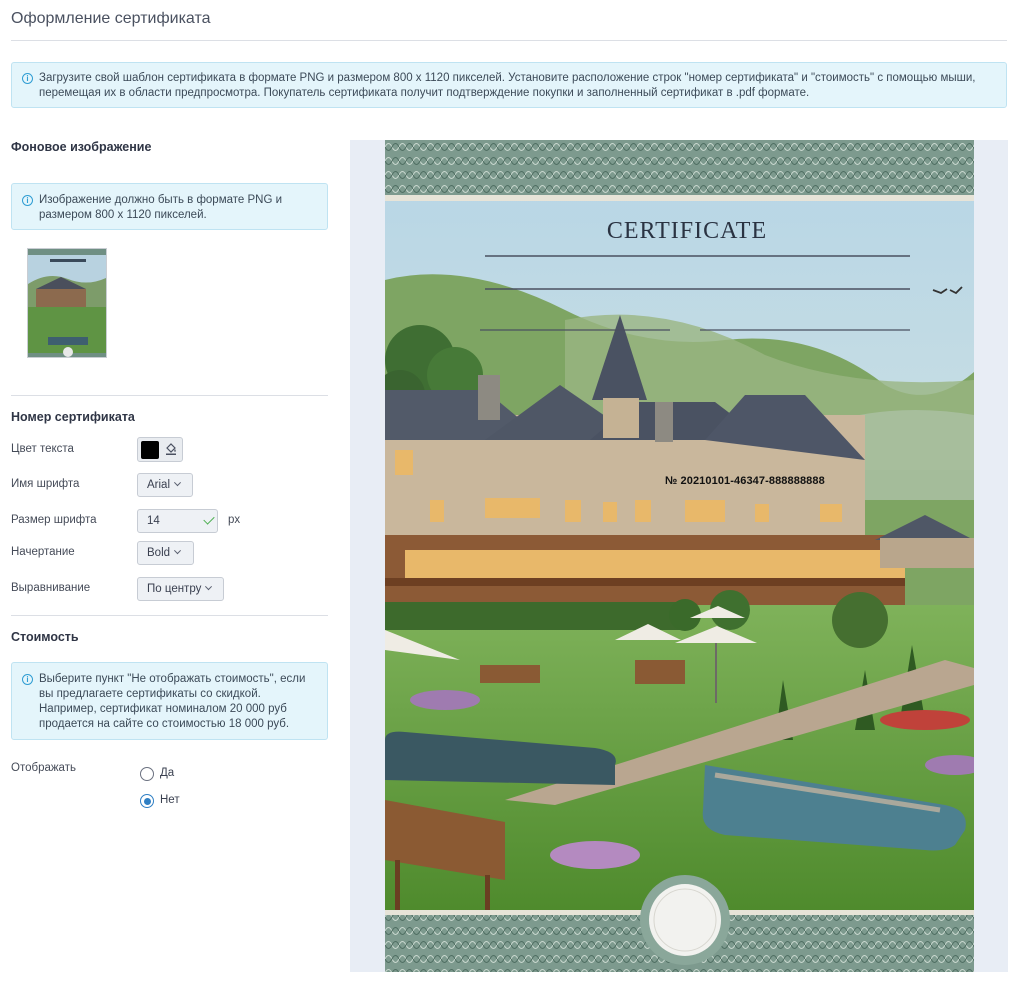 Image resolution: width=1018 pixels, height=982 pixels. What do you see at coordinates (234, 520) in the screenshot?
I see `font-size-unit: px` at bounding box center [234, 520].